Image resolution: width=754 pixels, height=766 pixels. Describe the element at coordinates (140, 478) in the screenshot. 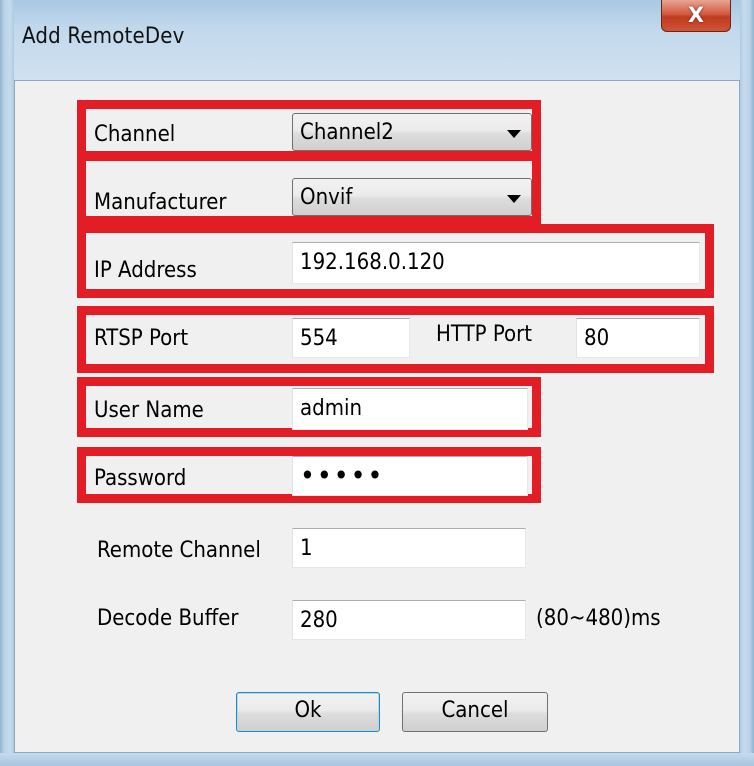

I see `password-label: Password` at that location.